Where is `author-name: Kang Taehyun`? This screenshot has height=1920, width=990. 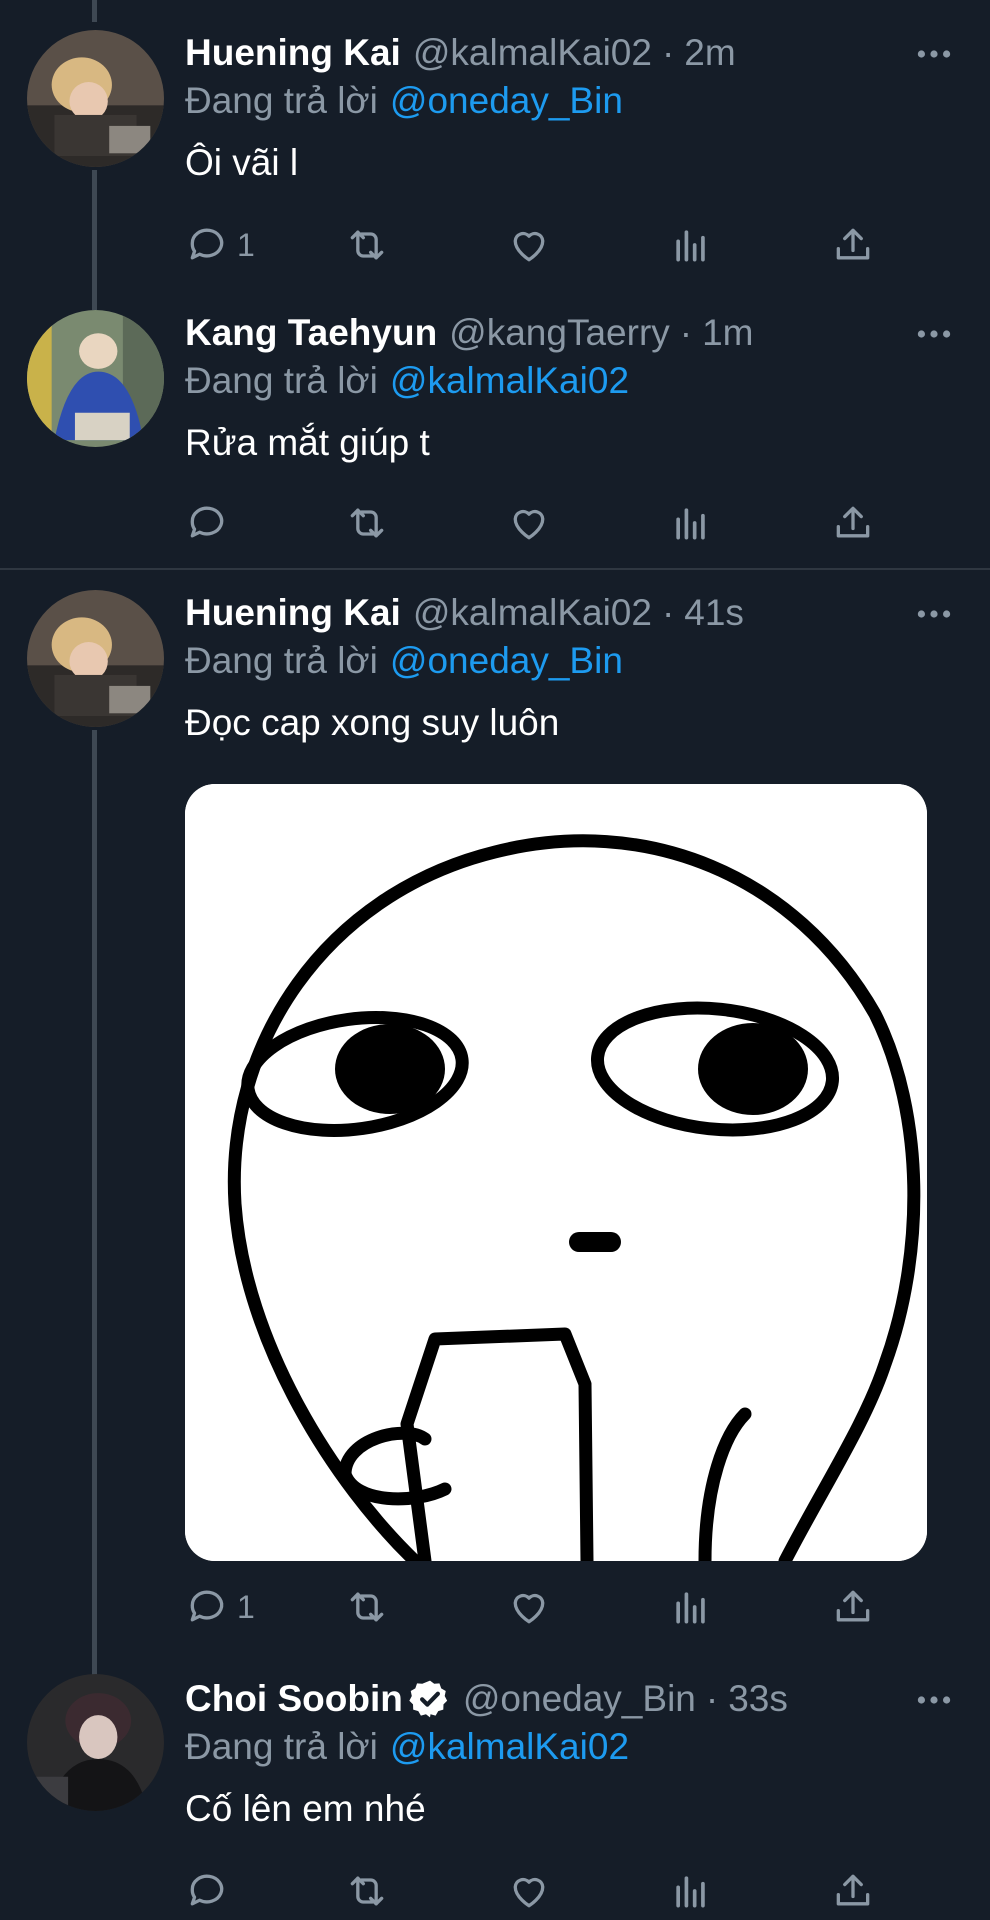
author-name: Kang Taehyun is located at coordinates (311, 333).